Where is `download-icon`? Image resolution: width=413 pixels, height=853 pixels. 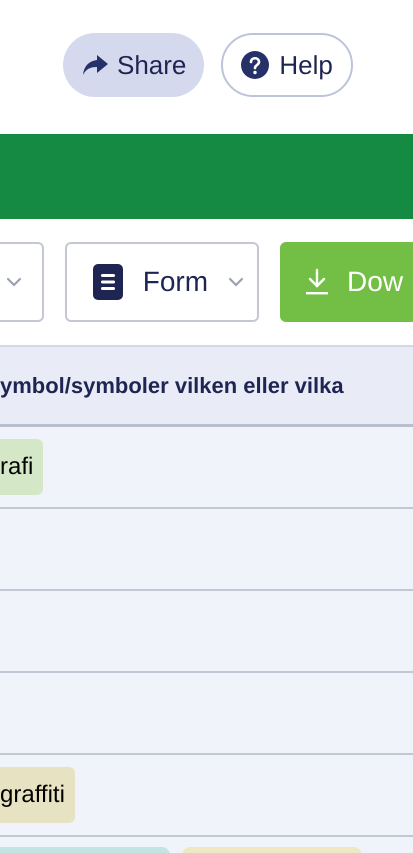
download-icon is located at coordinates (317, 282).